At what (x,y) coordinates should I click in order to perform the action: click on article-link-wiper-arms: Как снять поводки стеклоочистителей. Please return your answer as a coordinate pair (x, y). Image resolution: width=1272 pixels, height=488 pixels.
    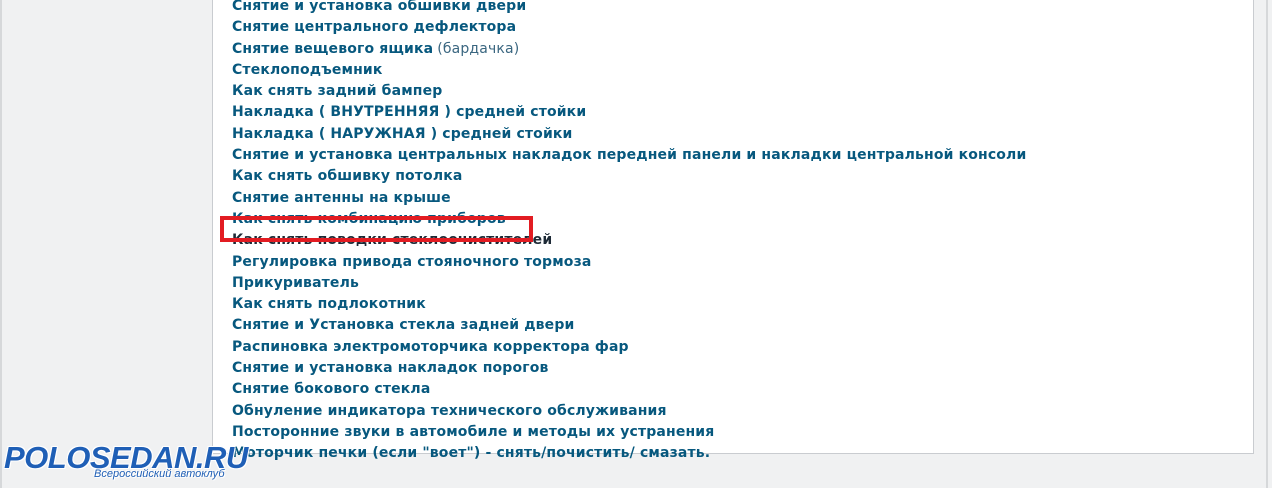
    Looking at the image, I should click on (392, 240).